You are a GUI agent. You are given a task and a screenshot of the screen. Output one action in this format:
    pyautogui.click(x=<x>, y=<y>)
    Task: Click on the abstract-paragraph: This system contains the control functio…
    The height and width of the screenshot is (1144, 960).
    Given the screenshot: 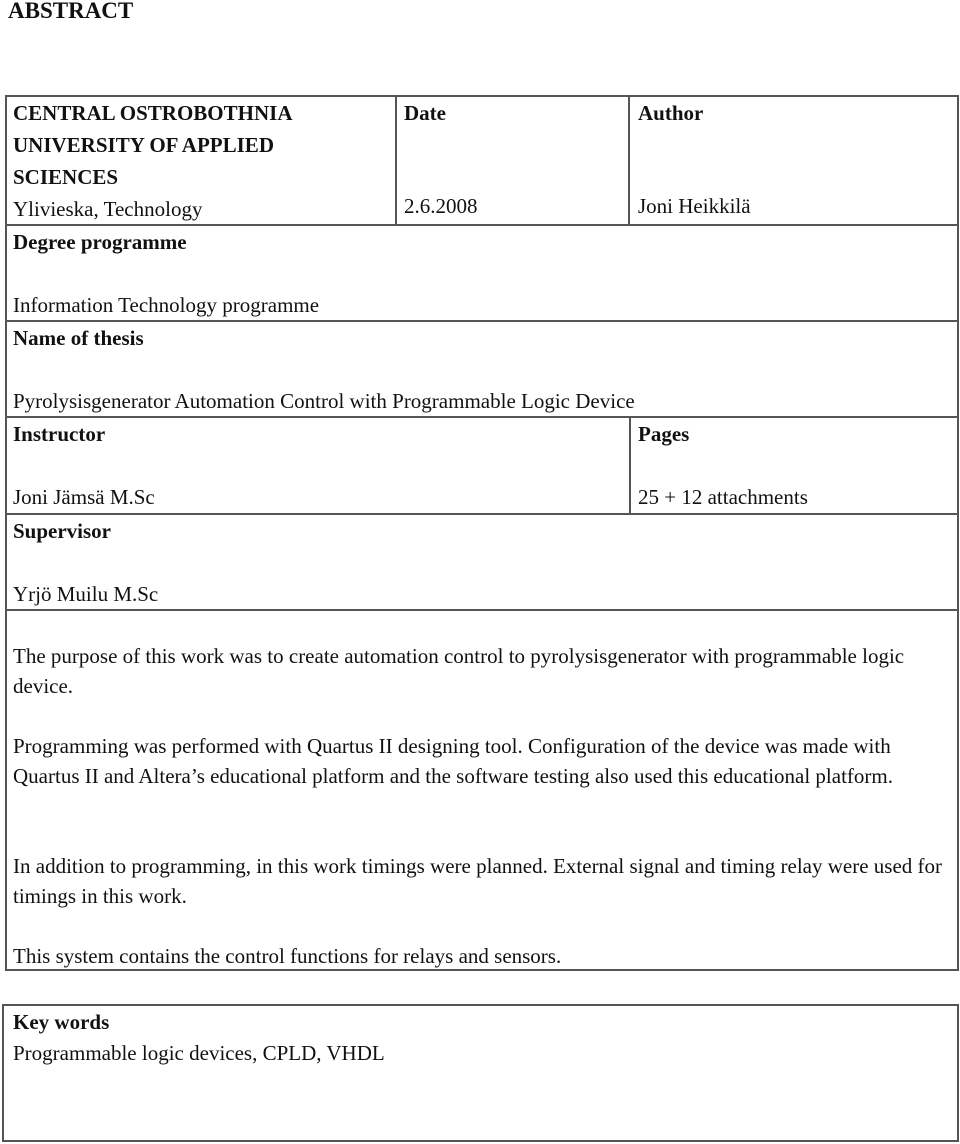 What is the action you would take?
    pyautogui.click(x=287, y=956)
    